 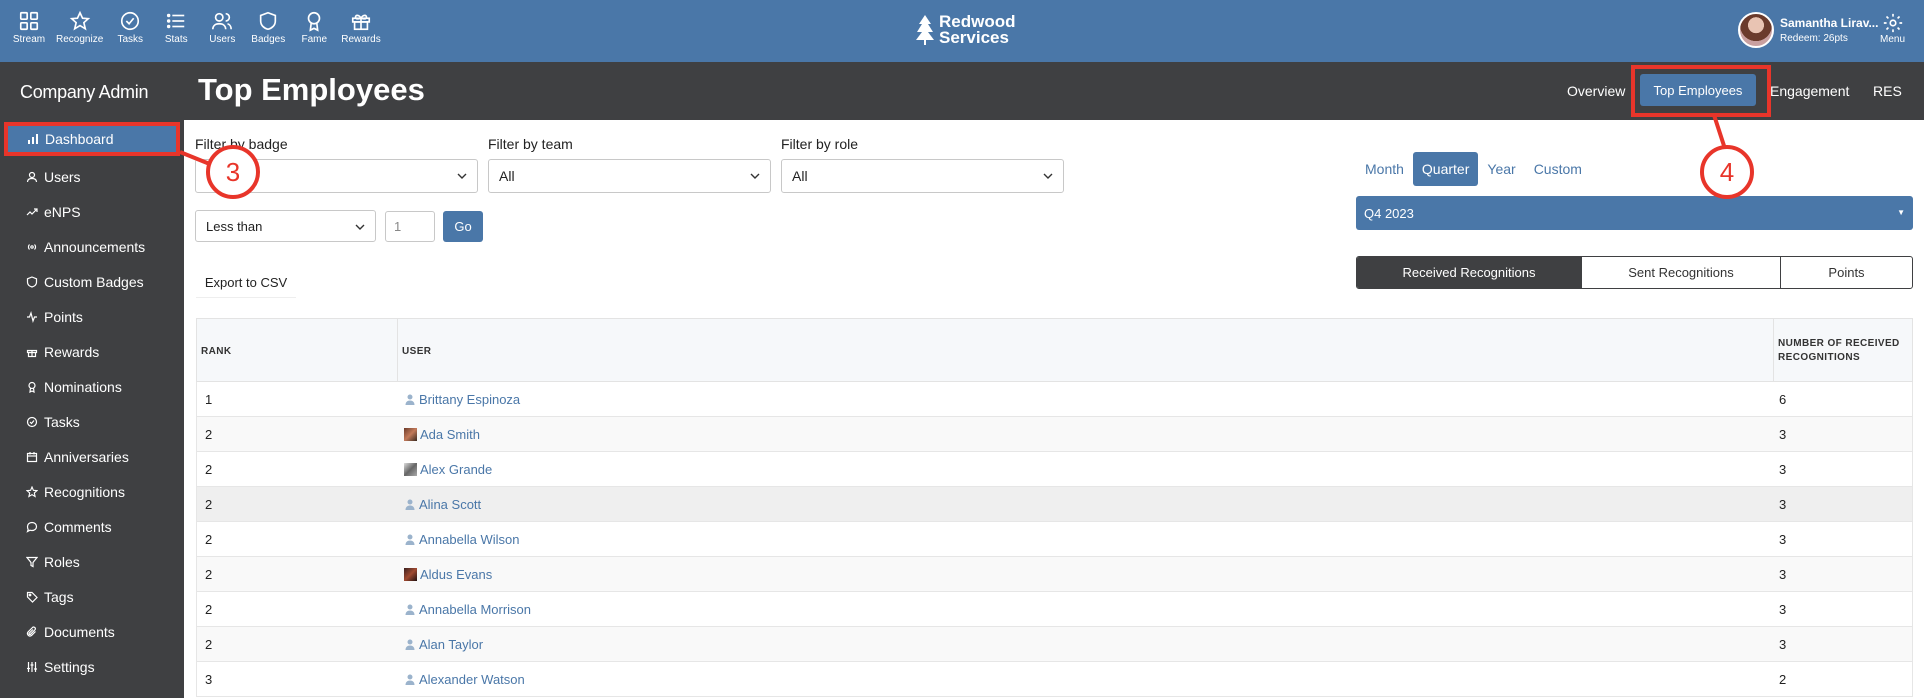 I want to click on user-cell: Alan Taylor, so click(x=443, y=644).